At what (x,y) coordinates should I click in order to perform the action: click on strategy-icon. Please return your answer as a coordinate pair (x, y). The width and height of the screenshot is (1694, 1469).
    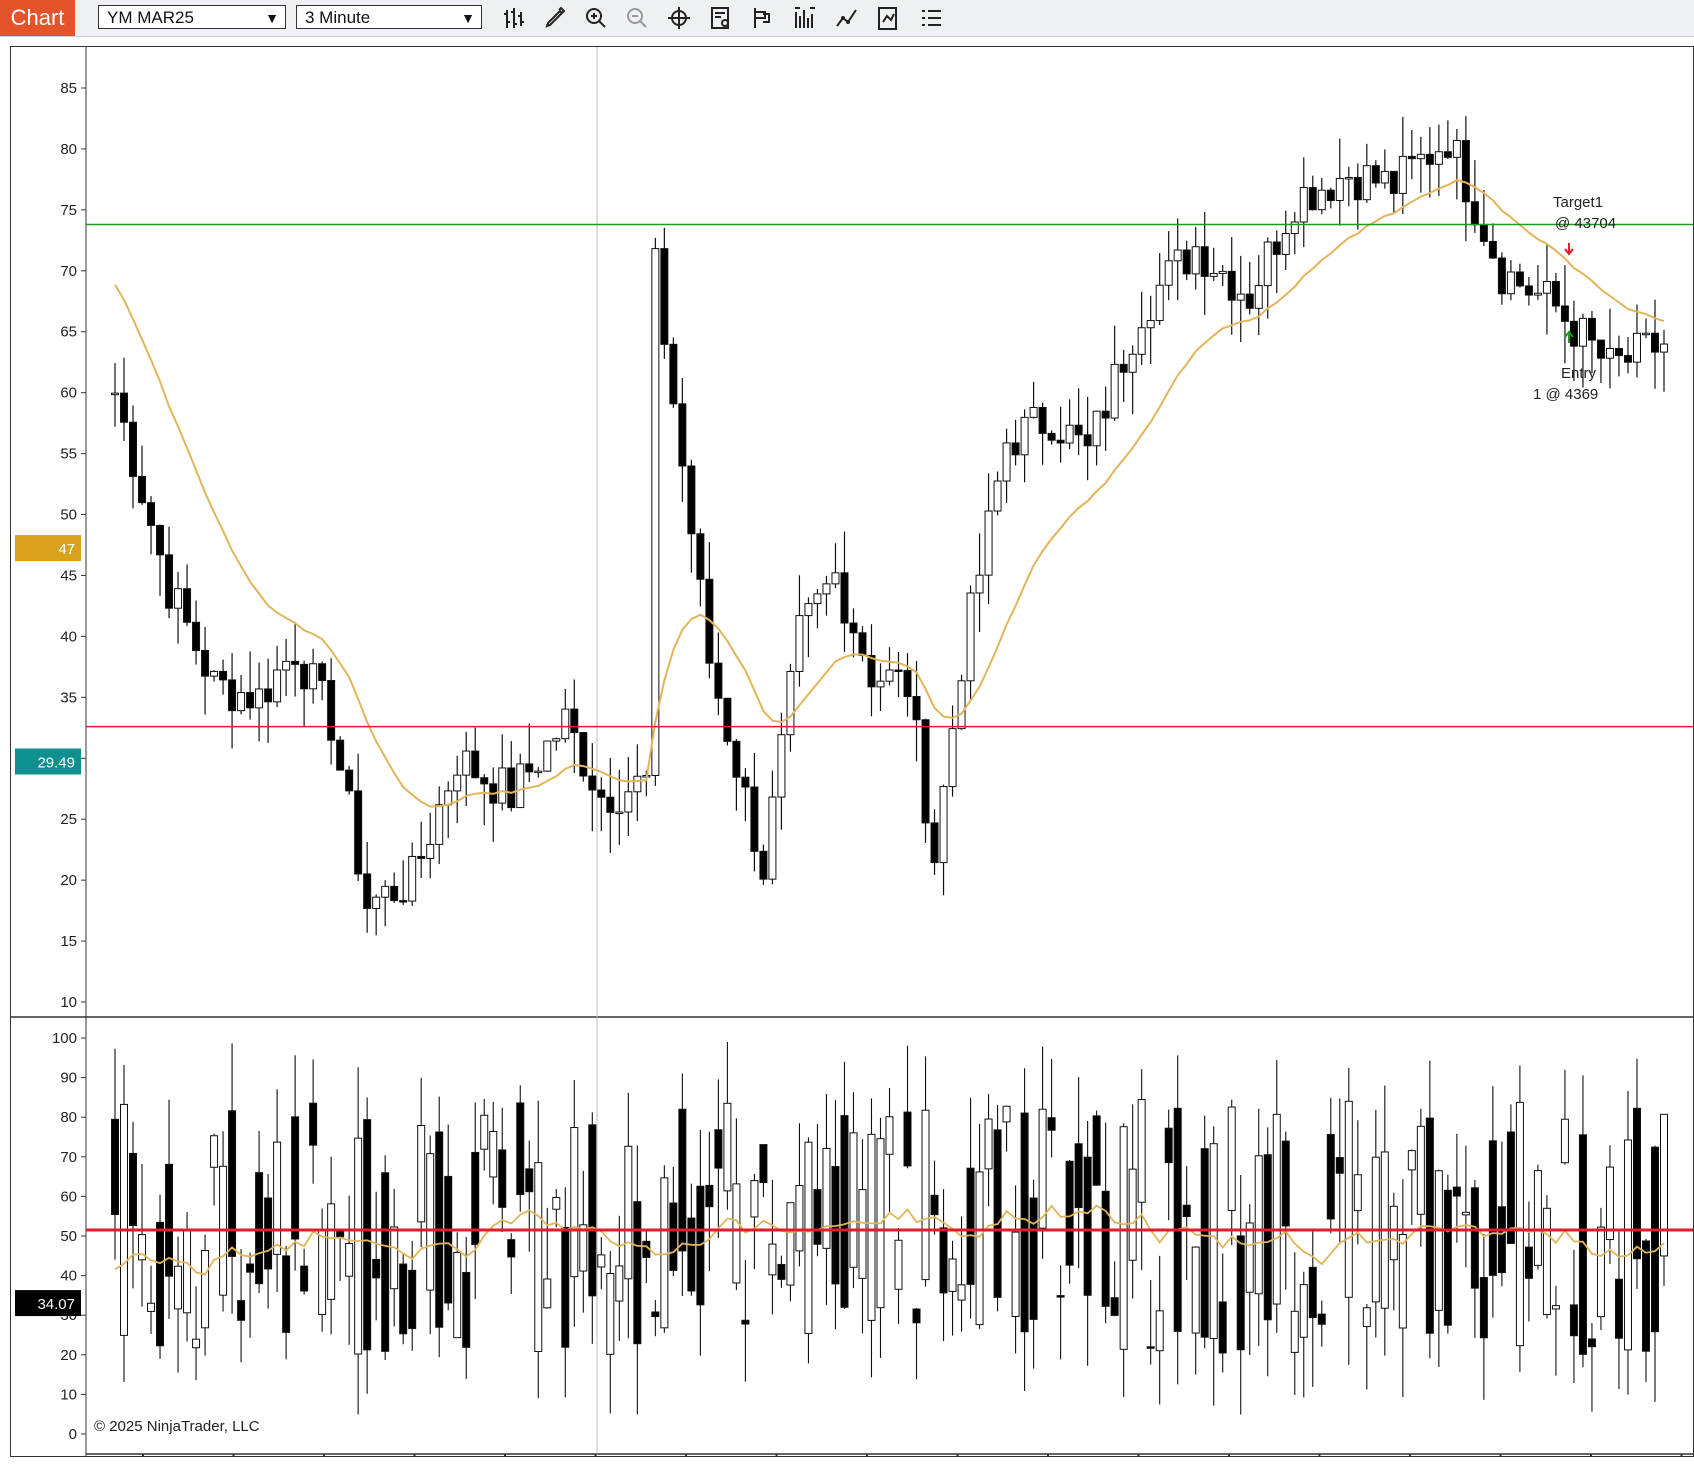
    Looking at the image, I should click on (763, 18).